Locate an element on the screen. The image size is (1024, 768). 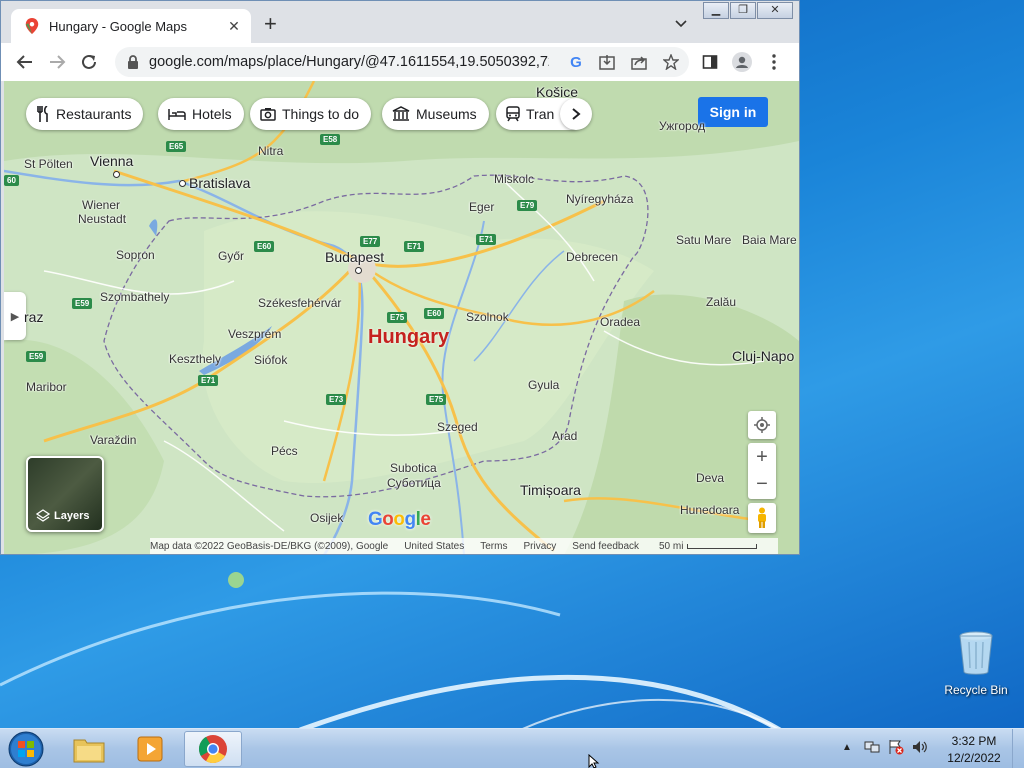
my-location-button is located at coordinates (762, 425).